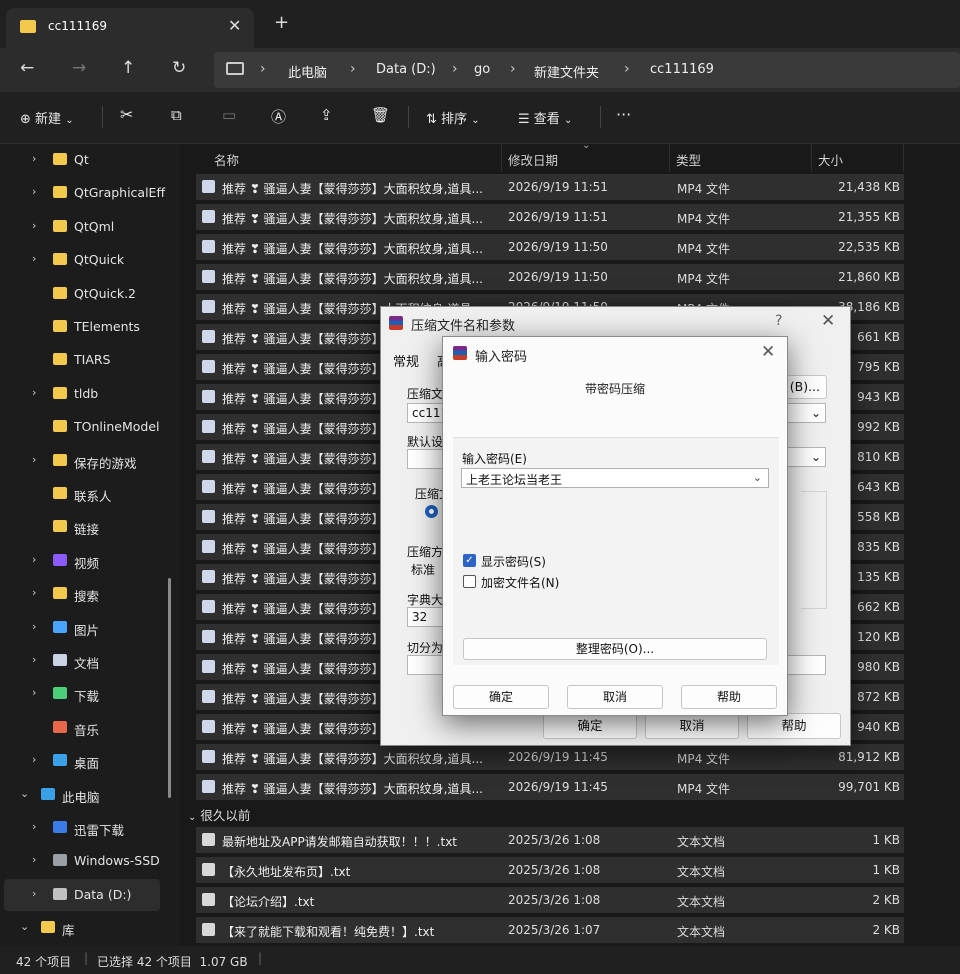 This screenshot has height=974, width=960. What do you see at coordinates (90, 160) in the screenshot?
I see `sidebar-item: › Qt` at bounding box center [90, 160].